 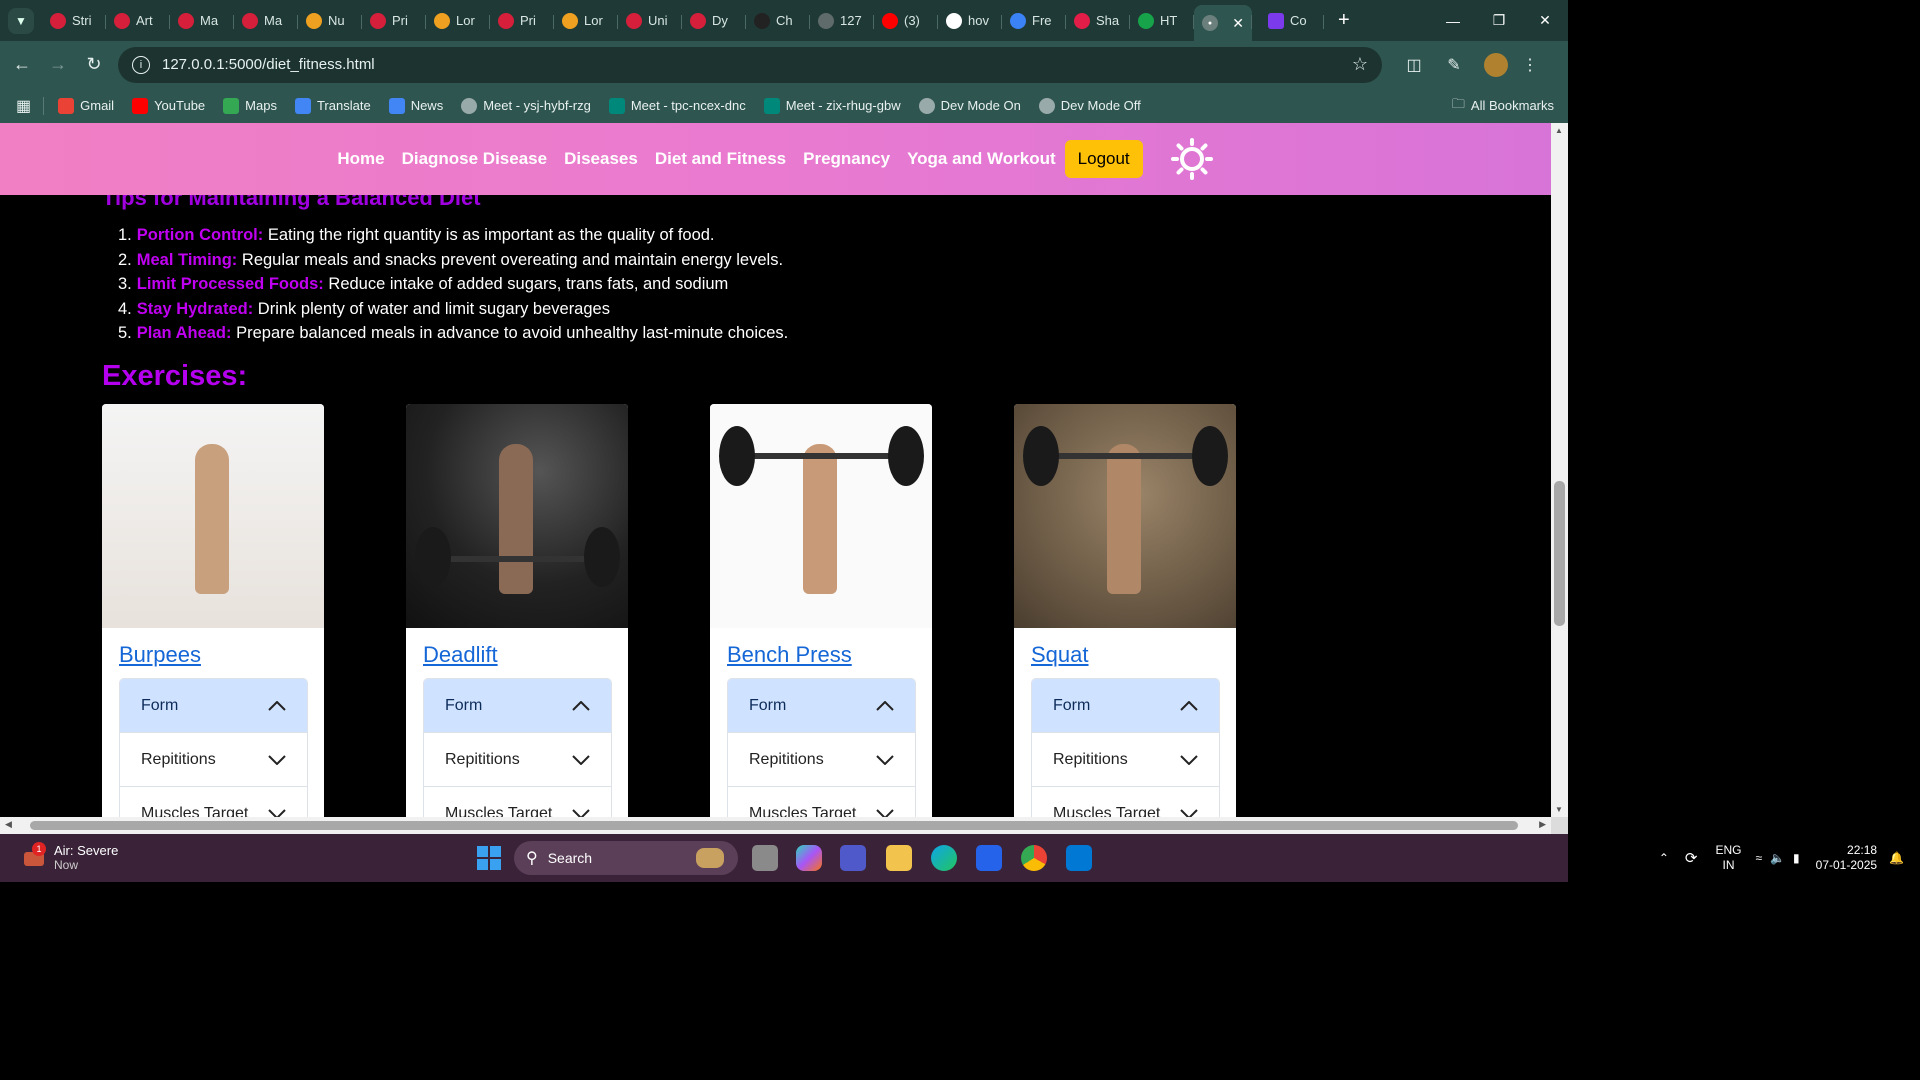 What do you see at coordinates (70, 857) in the screenshot?
I see `weather-widget: 1 Air: Severe Now` at bounding box center [70, 857].